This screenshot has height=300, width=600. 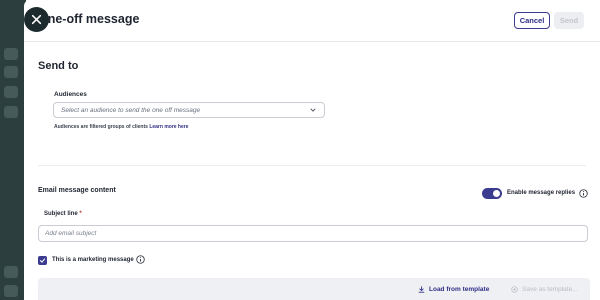 I want to click on email-content-heading: Email message content, so click(x=77, y=190).